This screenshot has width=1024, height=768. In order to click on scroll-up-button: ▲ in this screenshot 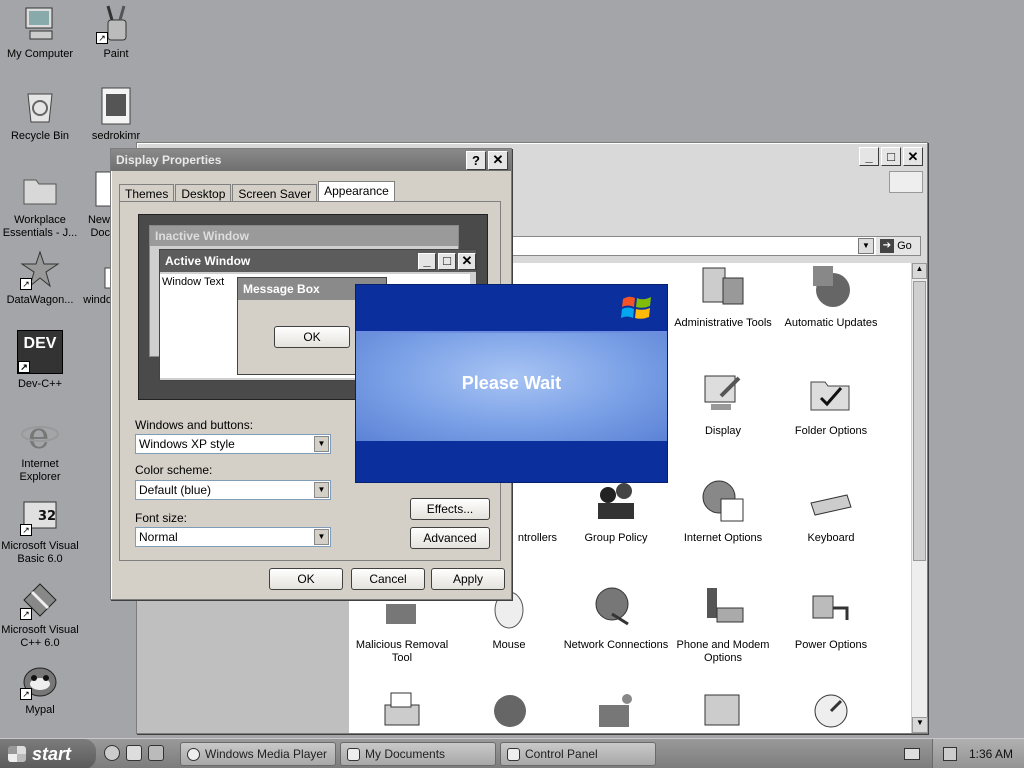, I will do `click(919, 271)`.